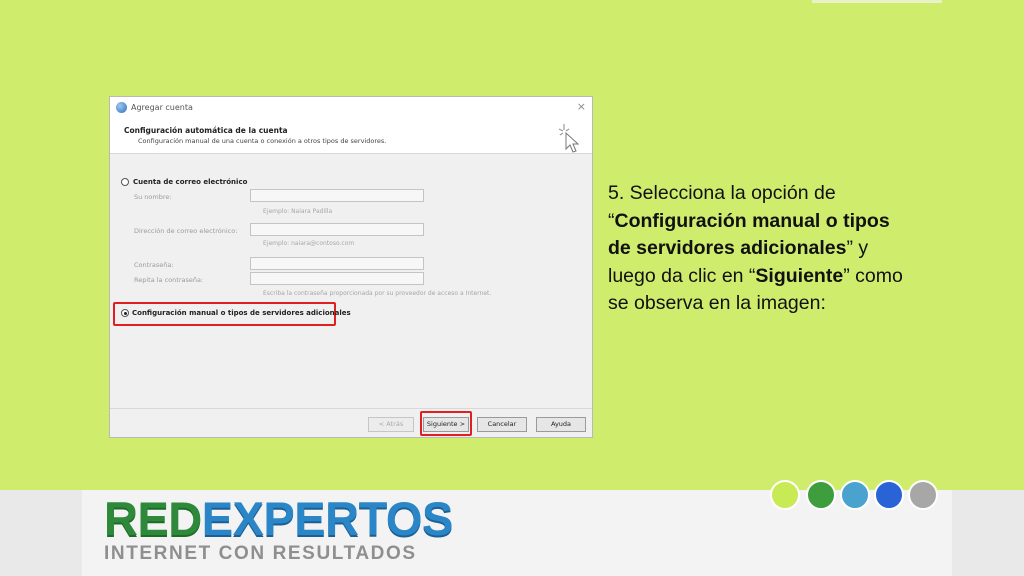  I want to click on password-label: Contraseña:, so click(154, 265).